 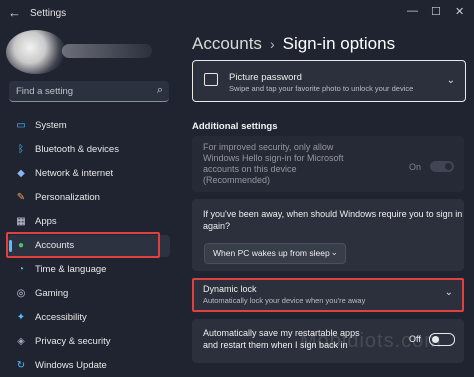 I want to click on close-icon: ✕, so click(x=459, y=11).